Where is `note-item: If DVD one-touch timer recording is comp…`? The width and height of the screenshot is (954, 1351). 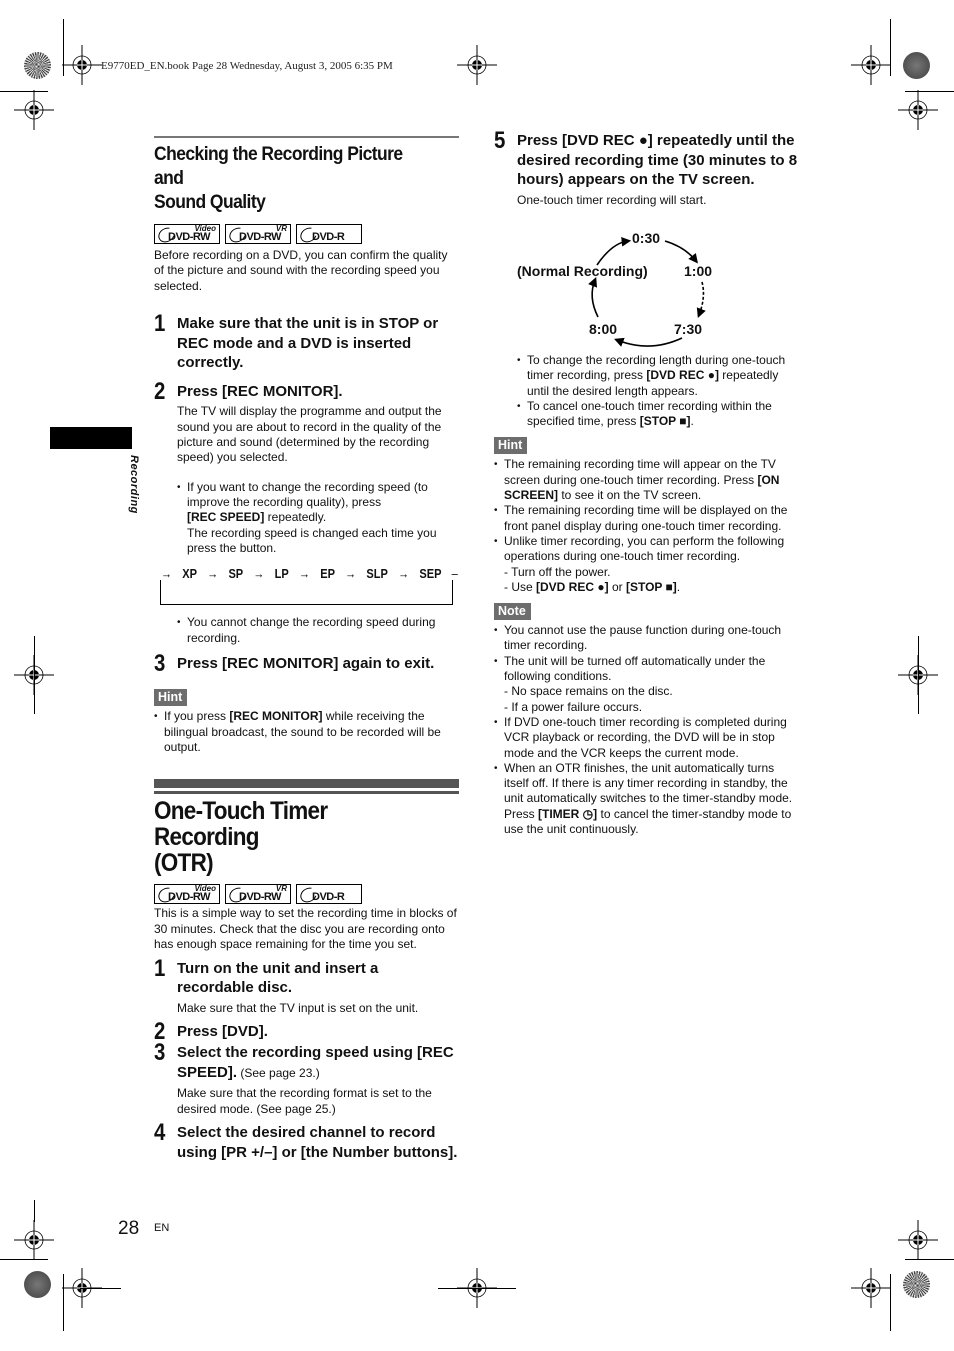
note-item: If DVD one-touch timer recording is comp… is located at coordinates (646, 738).